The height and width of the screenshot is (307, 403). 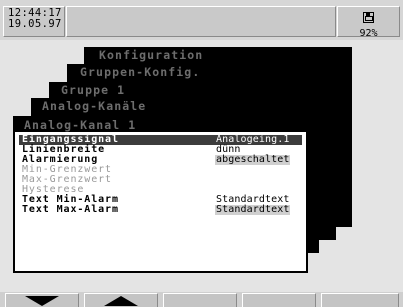 I want to click on softkey-bar, so click(x=201, y=299).